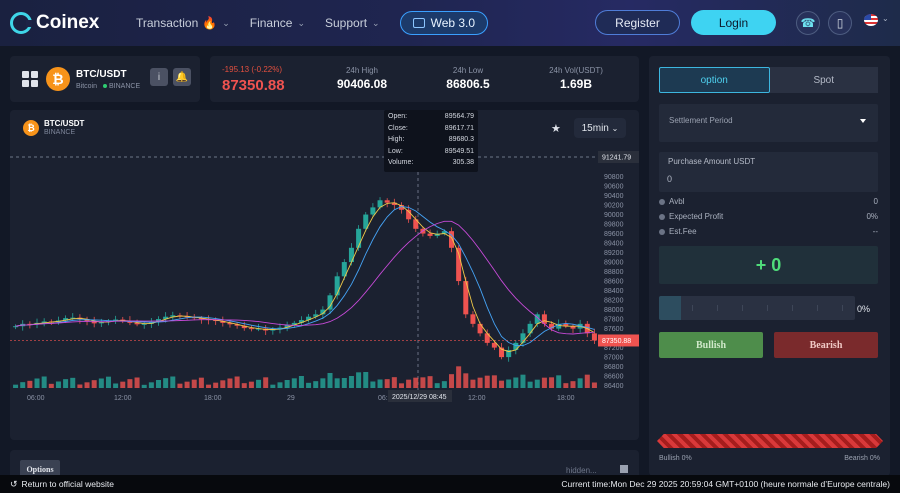  What do you see at coordinates (826, 345) in the screenshot?
I see `bearish-button: Bearish` at bounding box center [826, 345].